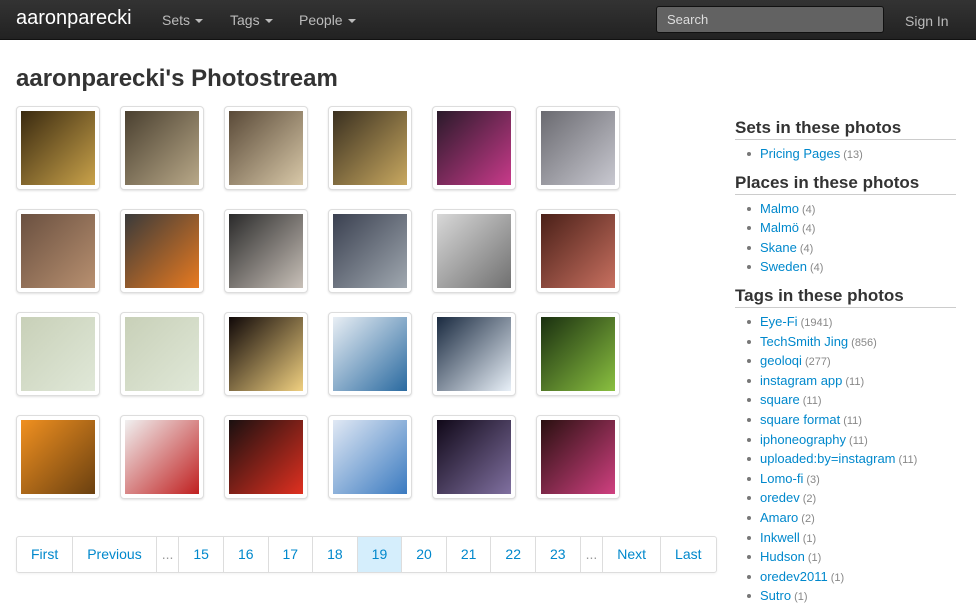 This screenshot has width=976, height=615. What do you see at coordinates (781, 478) in the screenshot?
I see `tags-item-label: Lomo-fi` at bounding box center [781, 478].